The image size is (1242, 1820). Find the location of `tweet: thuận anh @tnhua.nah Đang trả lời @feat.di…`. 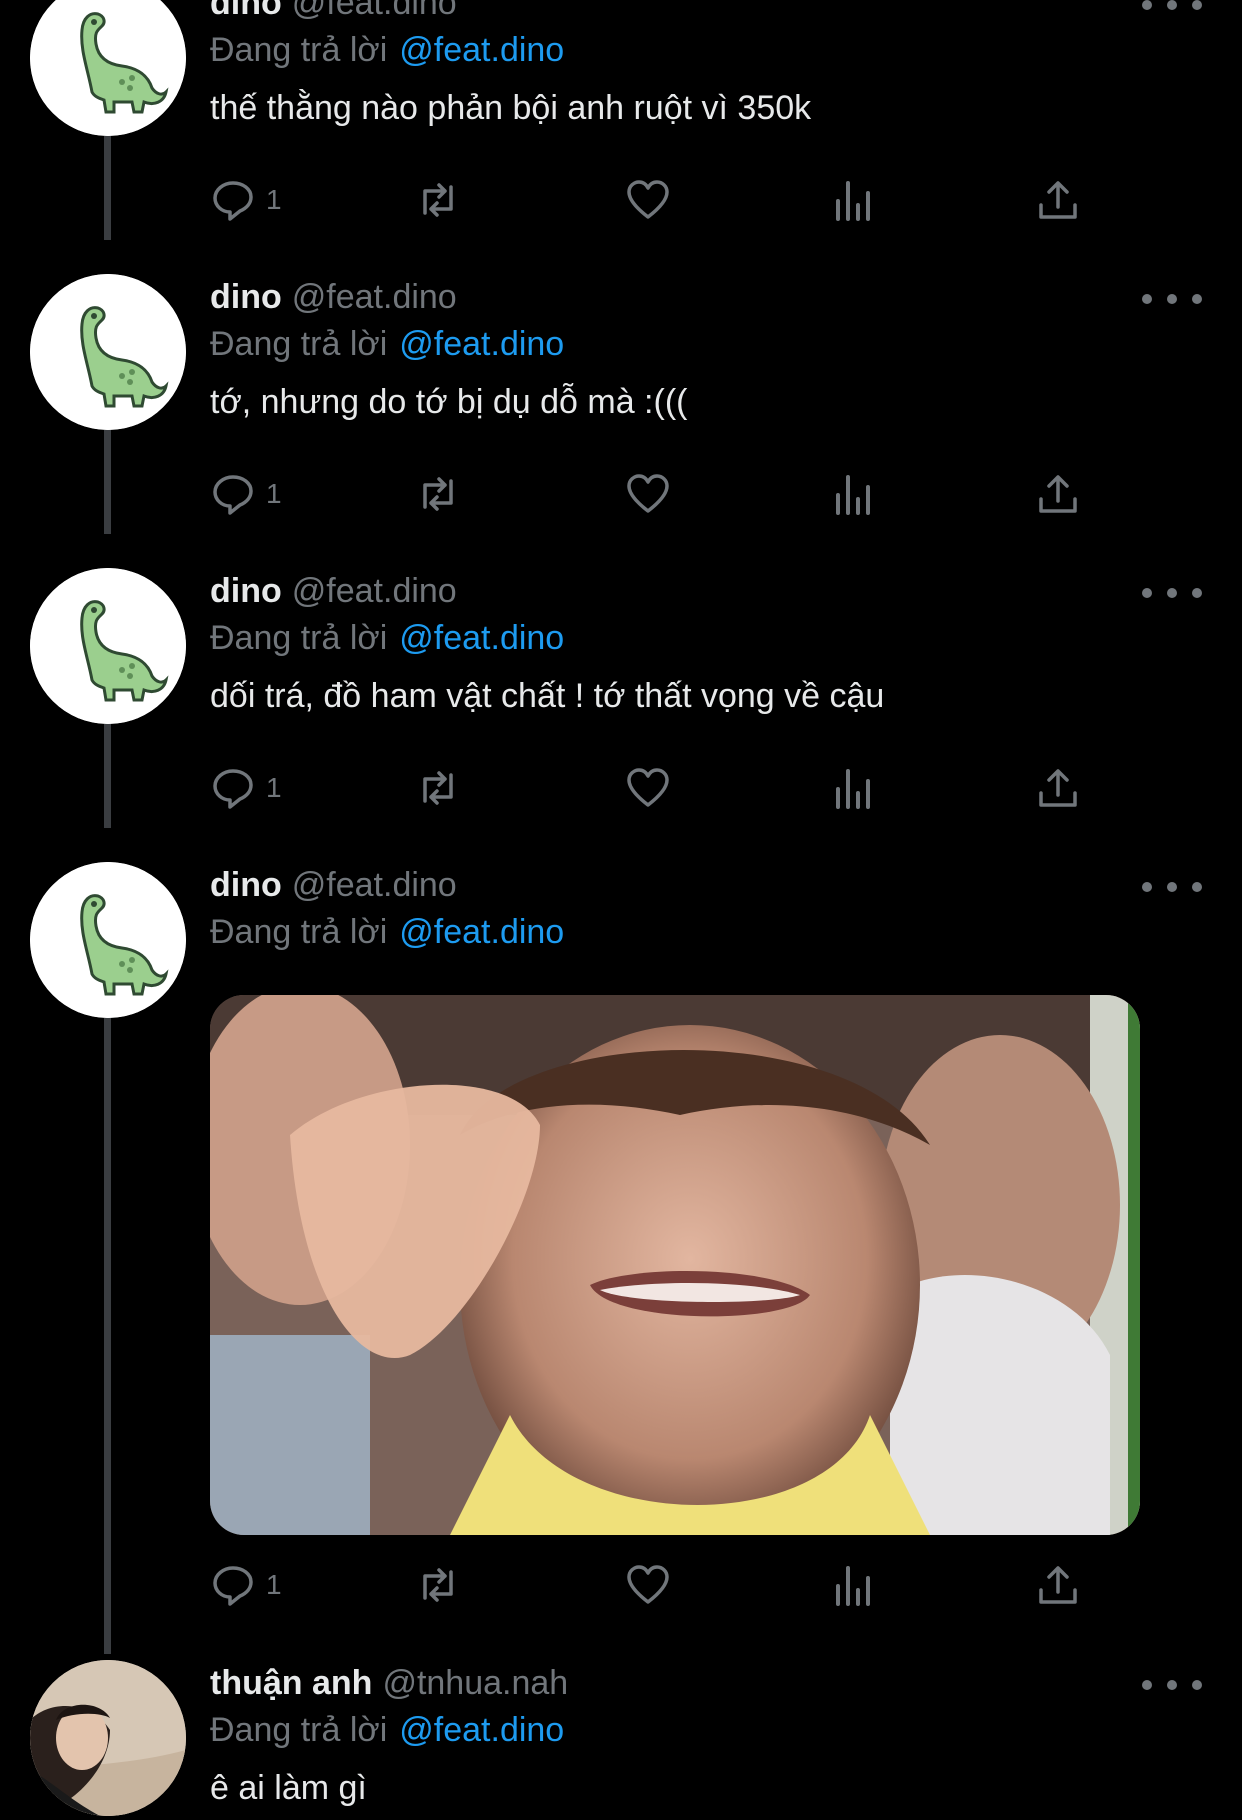

tweet: thuận anh @tnhua.nah Đang trả lời @feat.di… is located at coordinates (621, 1740).